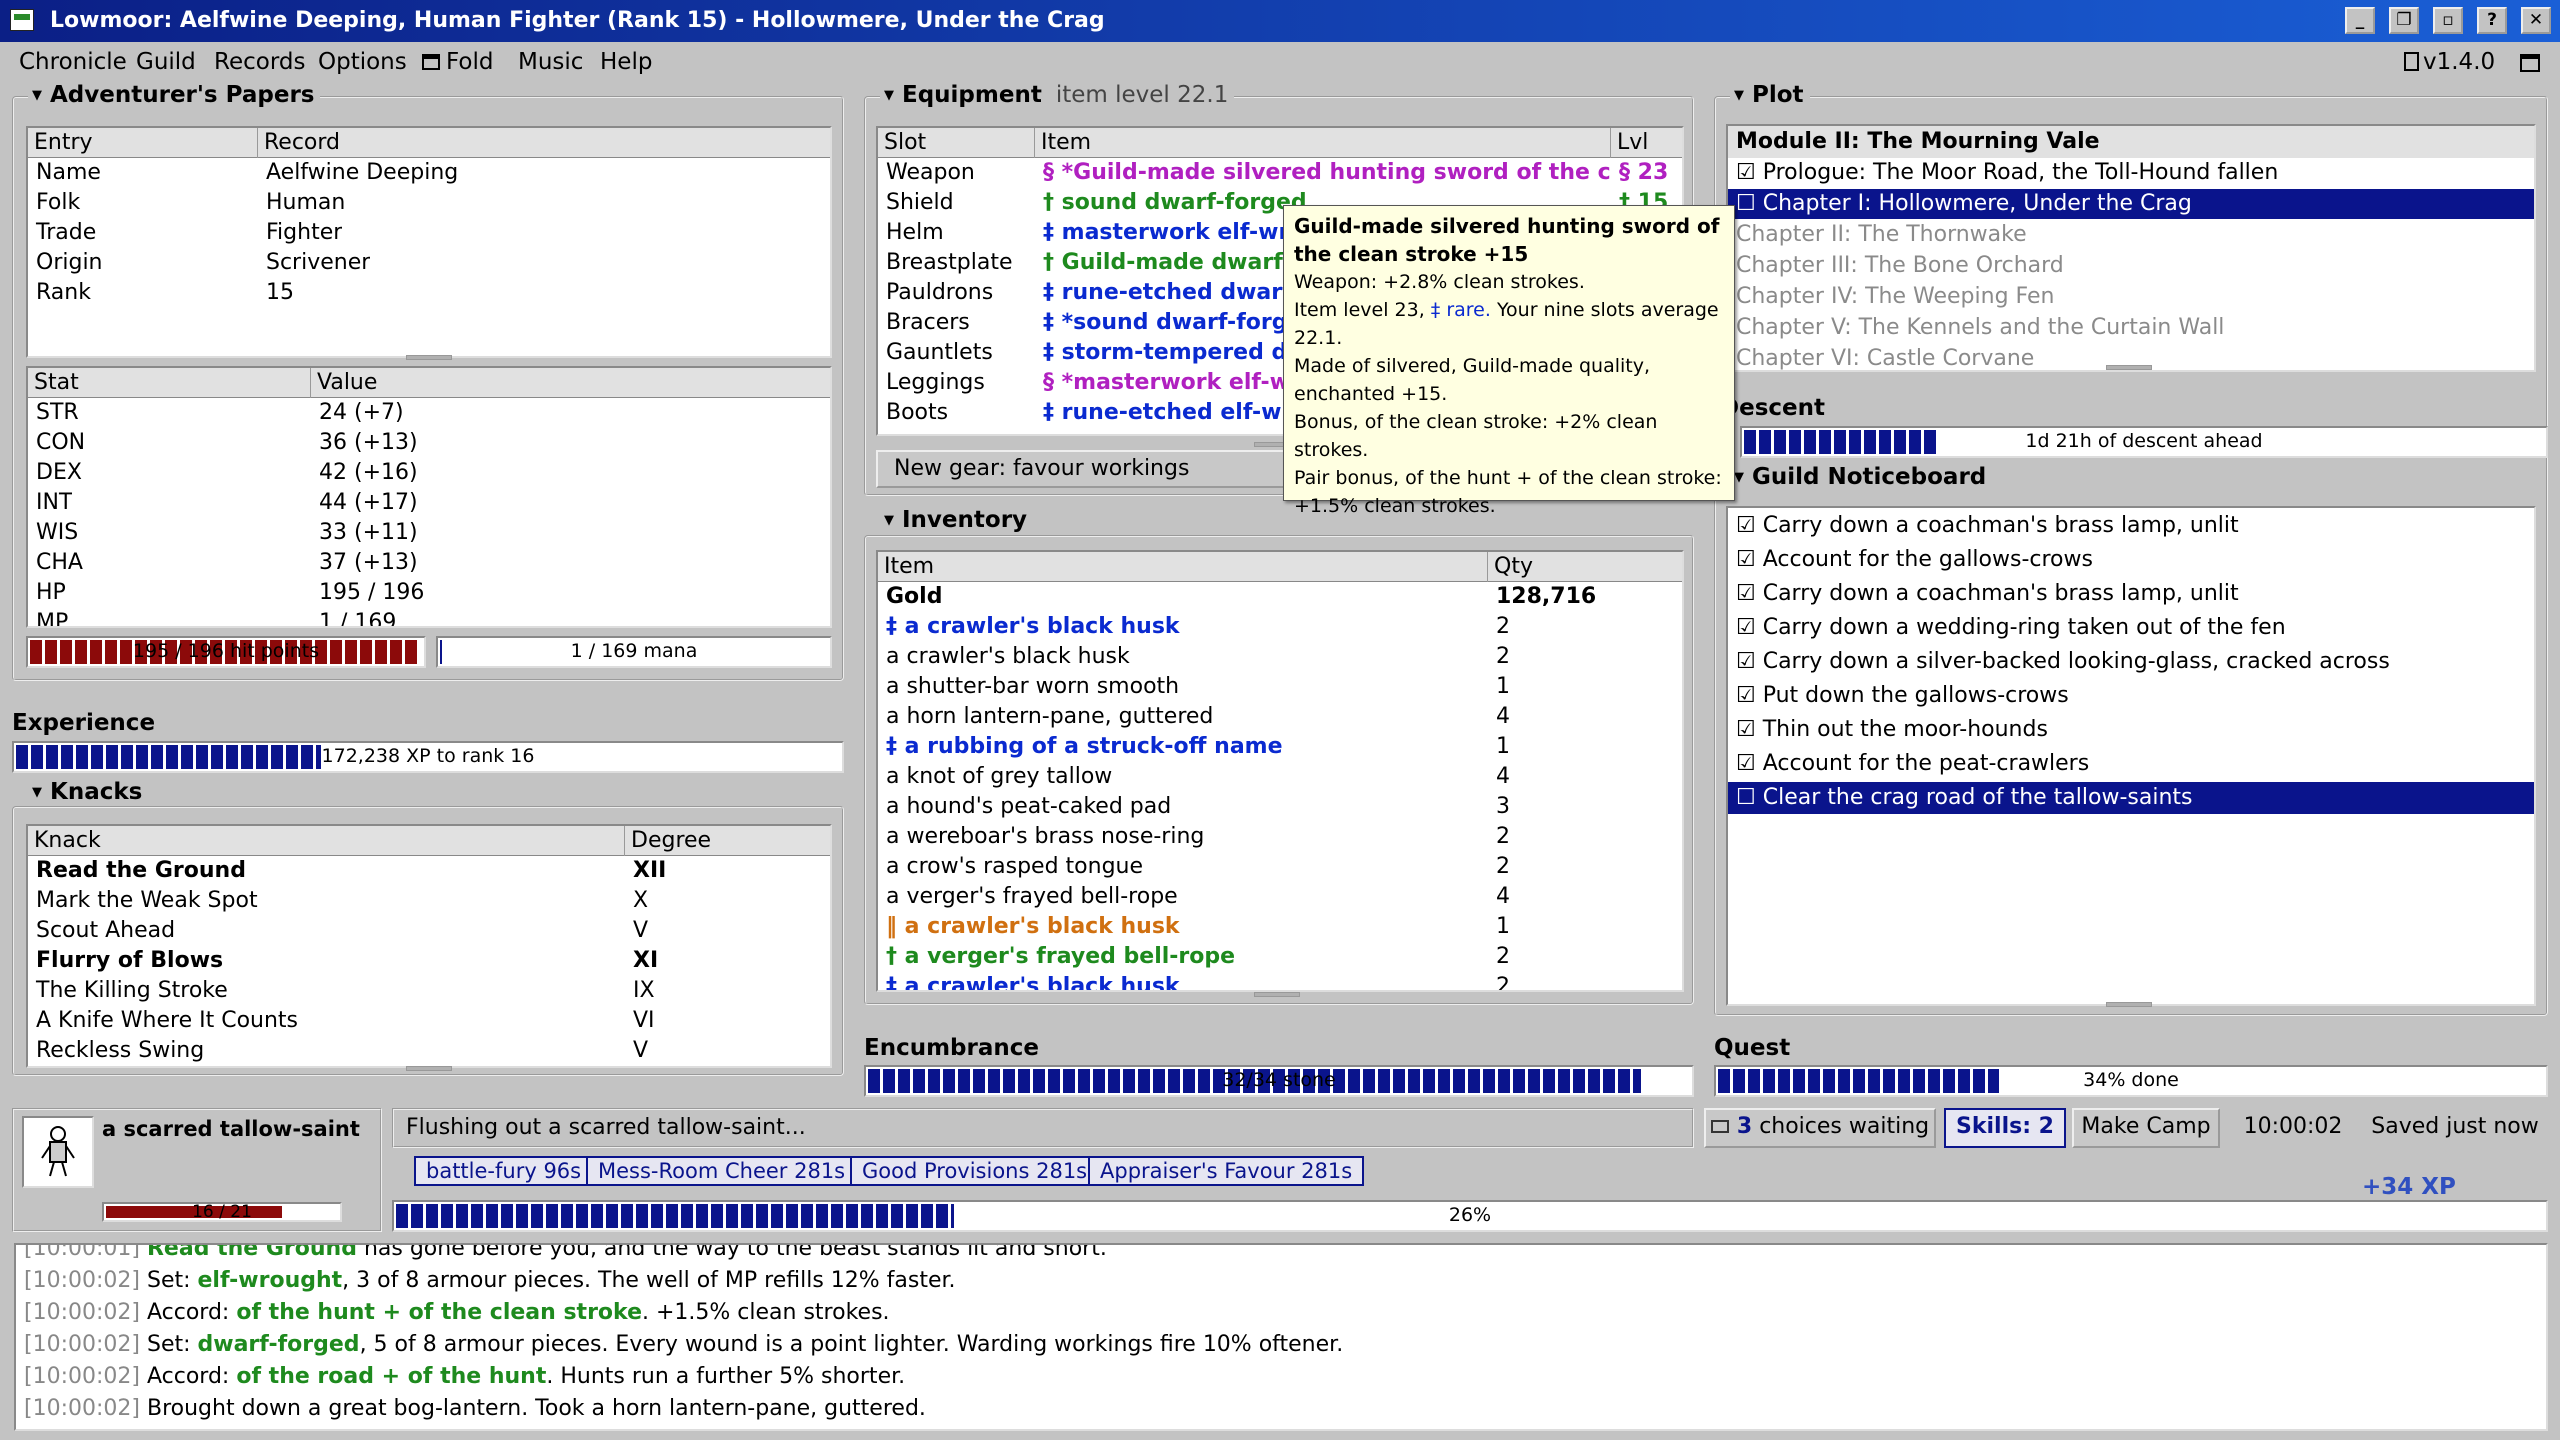 Image resolution: width=2560 pixels, height=1440 pixels. I want to click on inventory-row: ‡ a rubbing of a struck-off name 1, so click(1280, 747).